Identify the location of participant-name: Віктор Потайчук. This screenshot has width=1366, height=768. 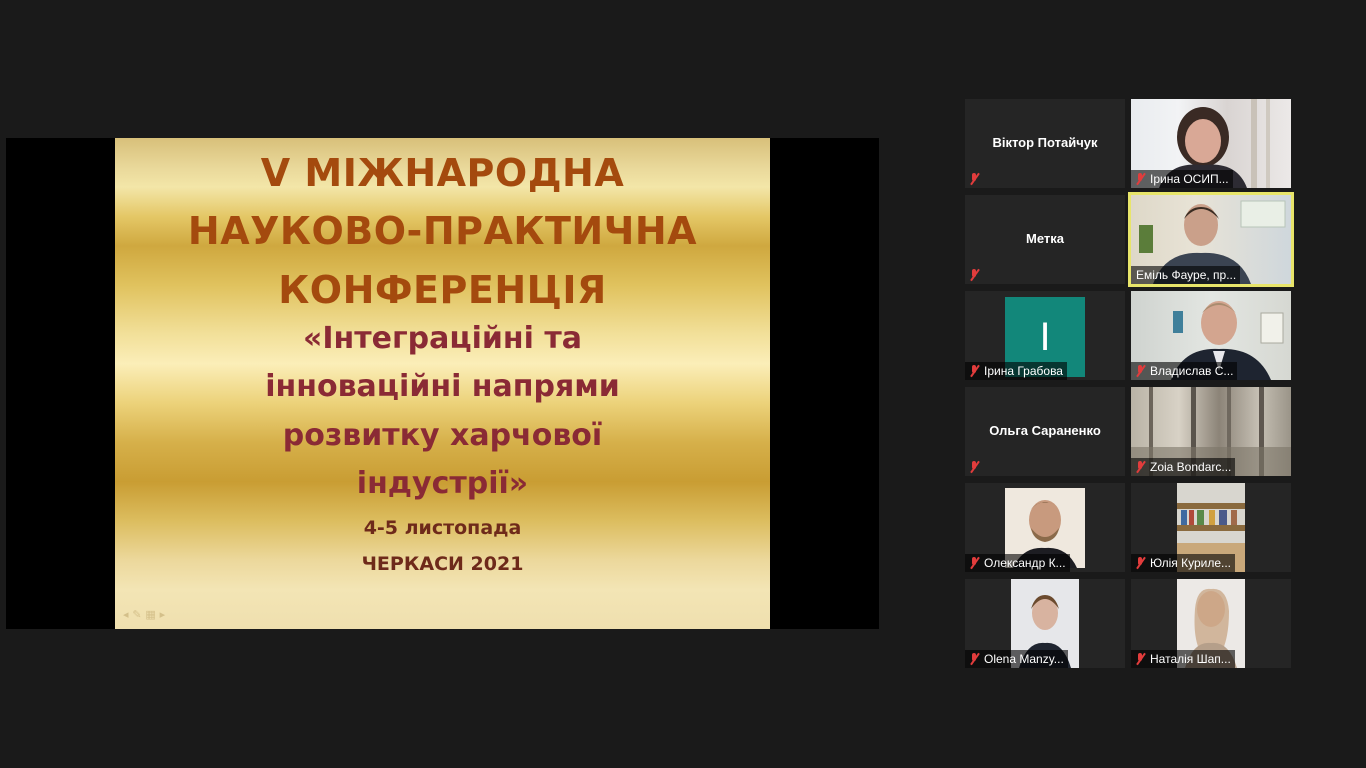
(1045, 142).